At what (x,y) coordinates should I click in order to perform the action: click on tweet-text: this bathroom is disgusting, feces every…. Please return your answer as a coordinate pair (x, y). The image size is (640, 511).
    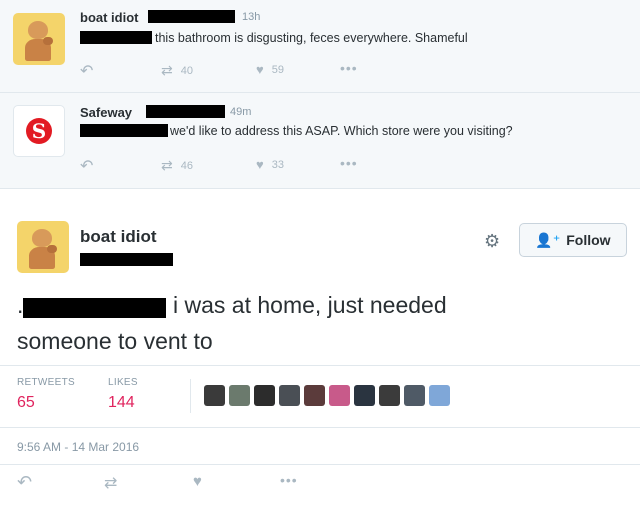
    Looking at the image, I should click on (311, 38).